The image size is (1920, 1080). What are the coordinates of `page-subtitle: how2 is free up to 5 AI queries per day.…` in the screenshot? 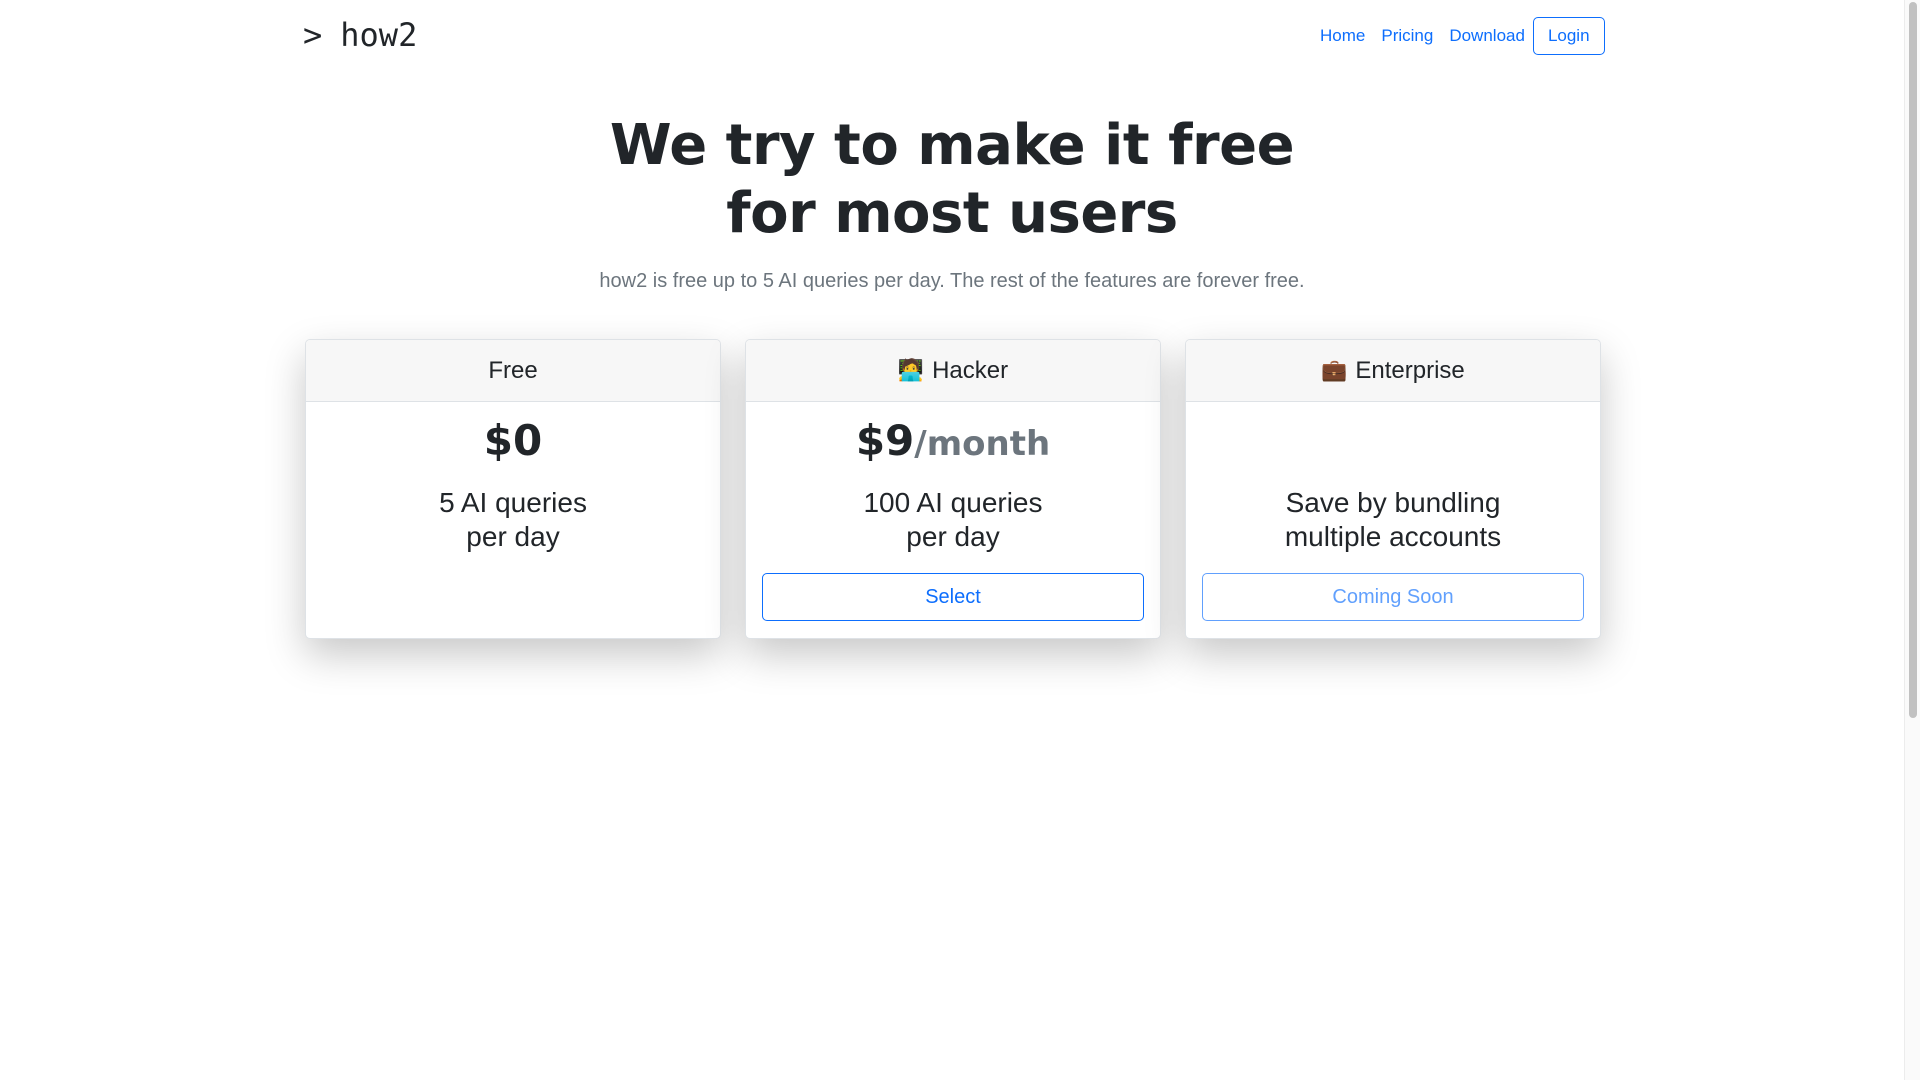 It's located at (952, 281).